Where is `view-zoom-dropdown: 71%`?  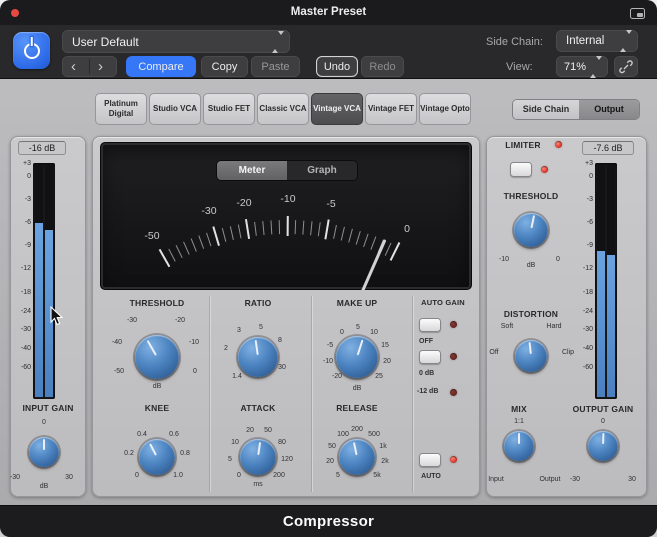 view-zoom-dropdown: 71% is located at coordinates (582, 66).